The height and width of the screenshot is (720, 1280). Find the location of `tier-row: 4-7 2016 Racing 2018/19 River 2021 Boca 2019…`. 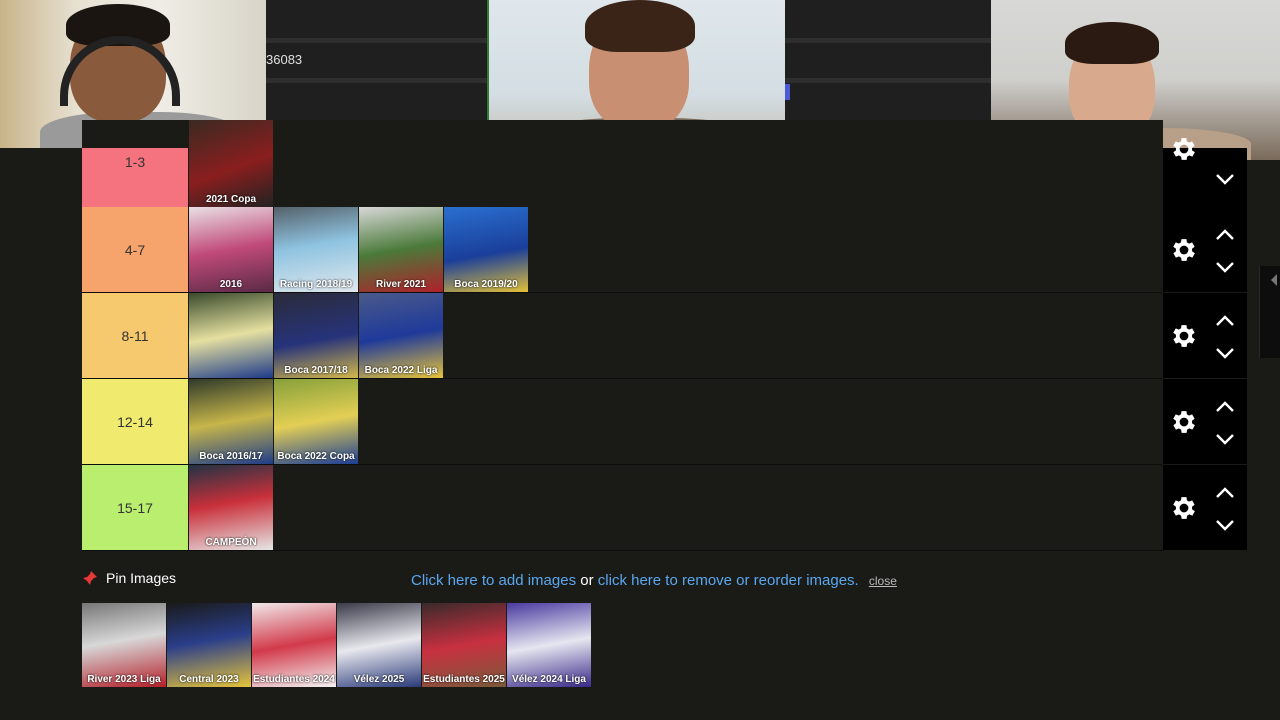

tier-row: 4-7 2016 Racing 2018/19 River 2021 Boca 2019… is located at coordinates (622, 250).